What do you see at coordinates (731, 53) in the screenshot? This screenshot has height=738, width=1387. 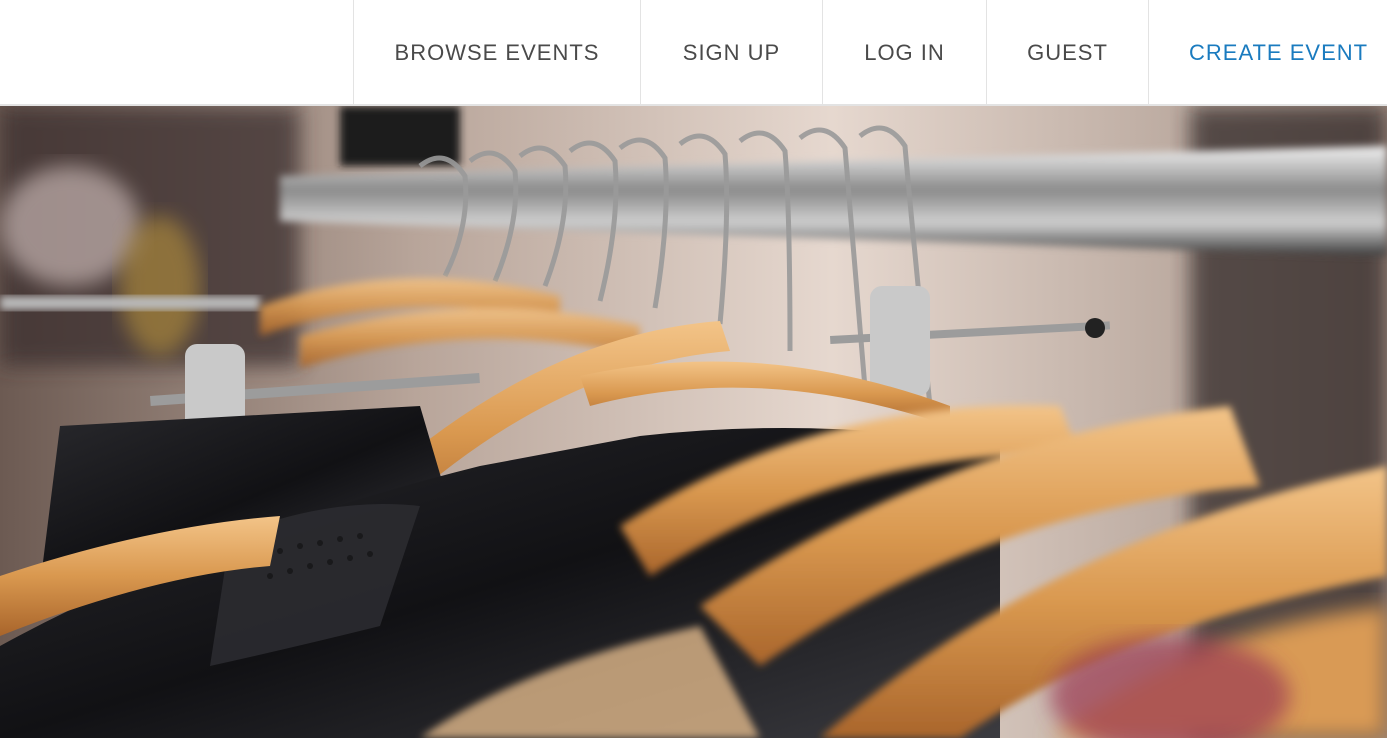 I see `nav-sign-up: SIGN UP` at bounding box center [731, 53].